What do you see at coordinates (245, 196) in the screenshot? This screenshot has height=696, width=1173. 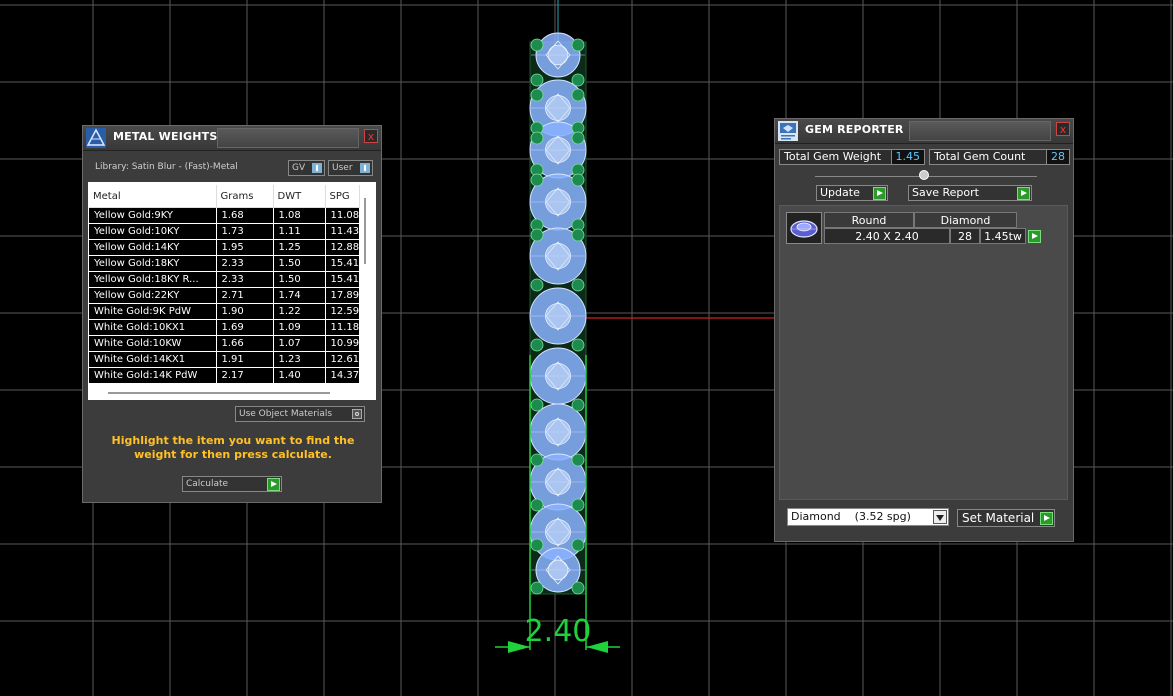 I see `column-header-grams: Grams` at bounding box center [245, 196].